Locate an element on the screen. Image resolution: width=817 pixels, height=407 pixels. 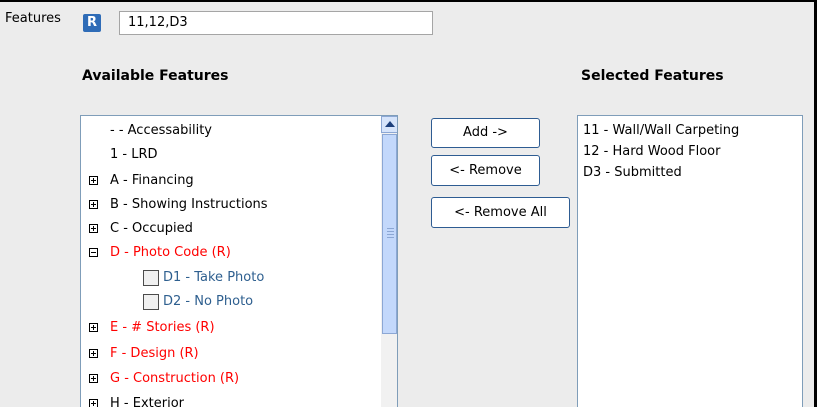
scrollbar-thumb is located at coordinates (389, 234).